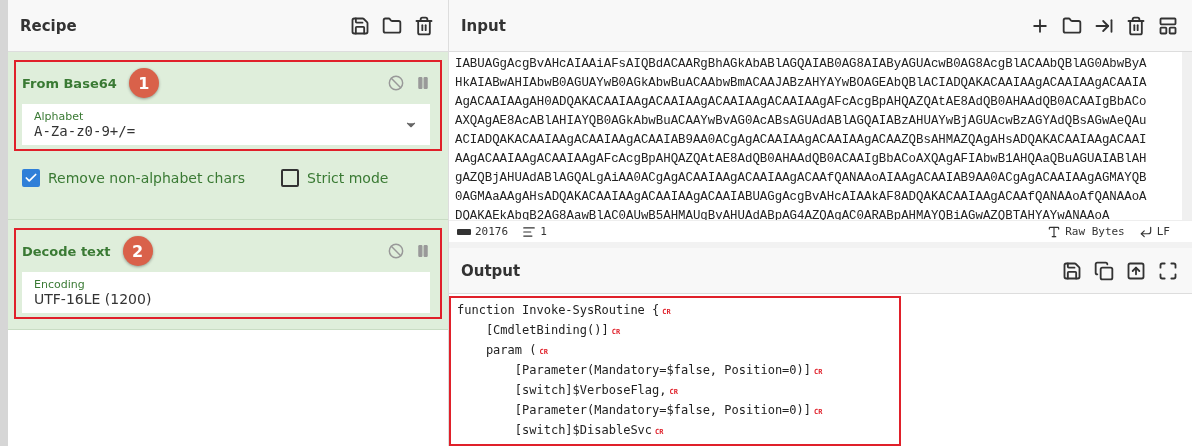  I want to click on length-count: 20176, so click(492, 232).